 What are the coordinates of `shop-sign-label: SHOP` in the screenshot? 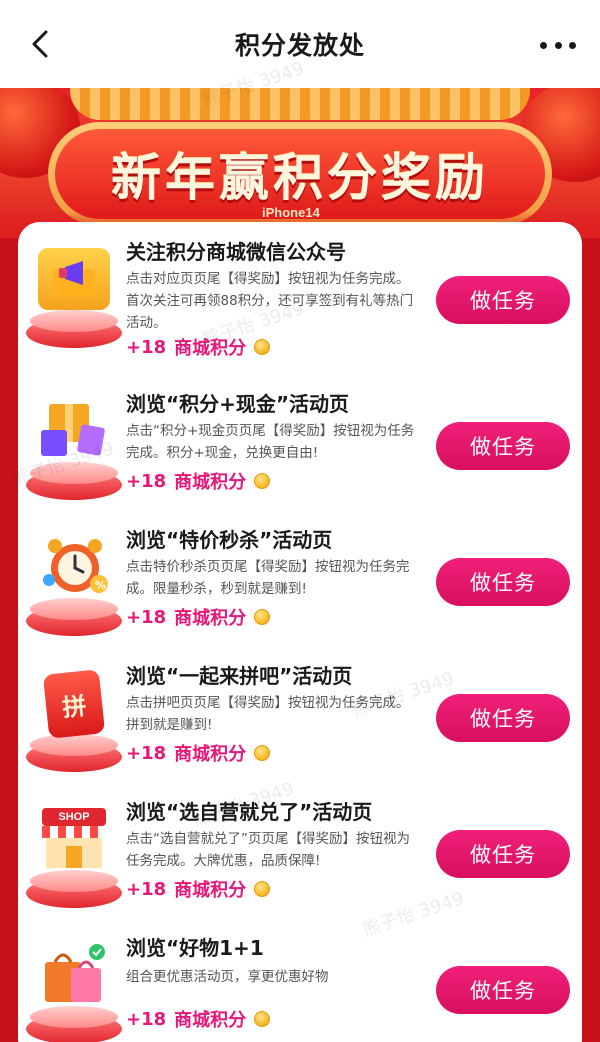 It's located at (74, 817).